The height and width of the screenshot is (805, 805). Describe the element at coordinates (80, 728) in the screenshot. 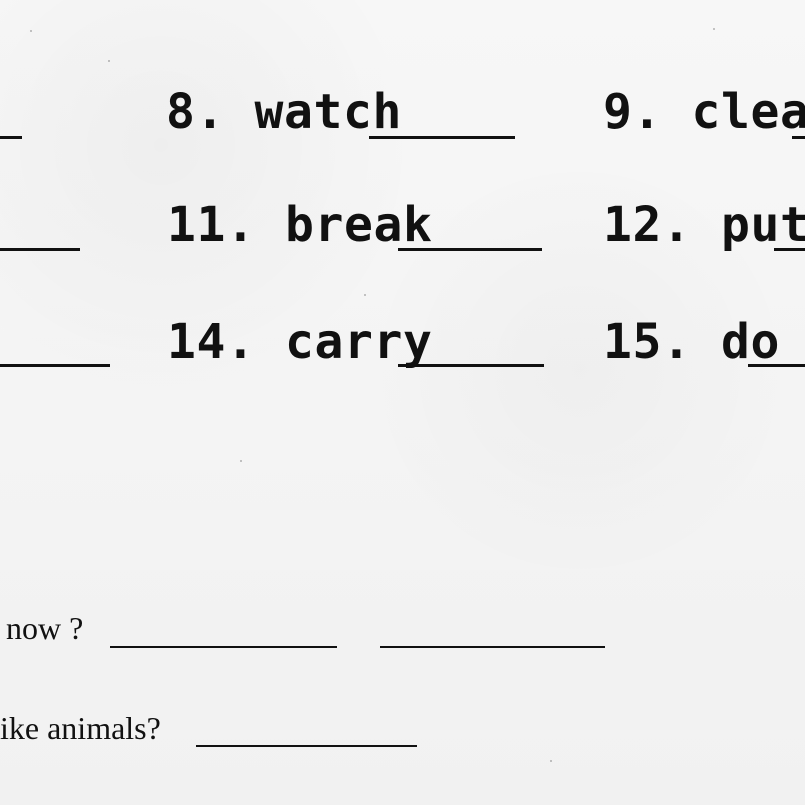

I see `question-fragment-animals: ike animals?` at that location.